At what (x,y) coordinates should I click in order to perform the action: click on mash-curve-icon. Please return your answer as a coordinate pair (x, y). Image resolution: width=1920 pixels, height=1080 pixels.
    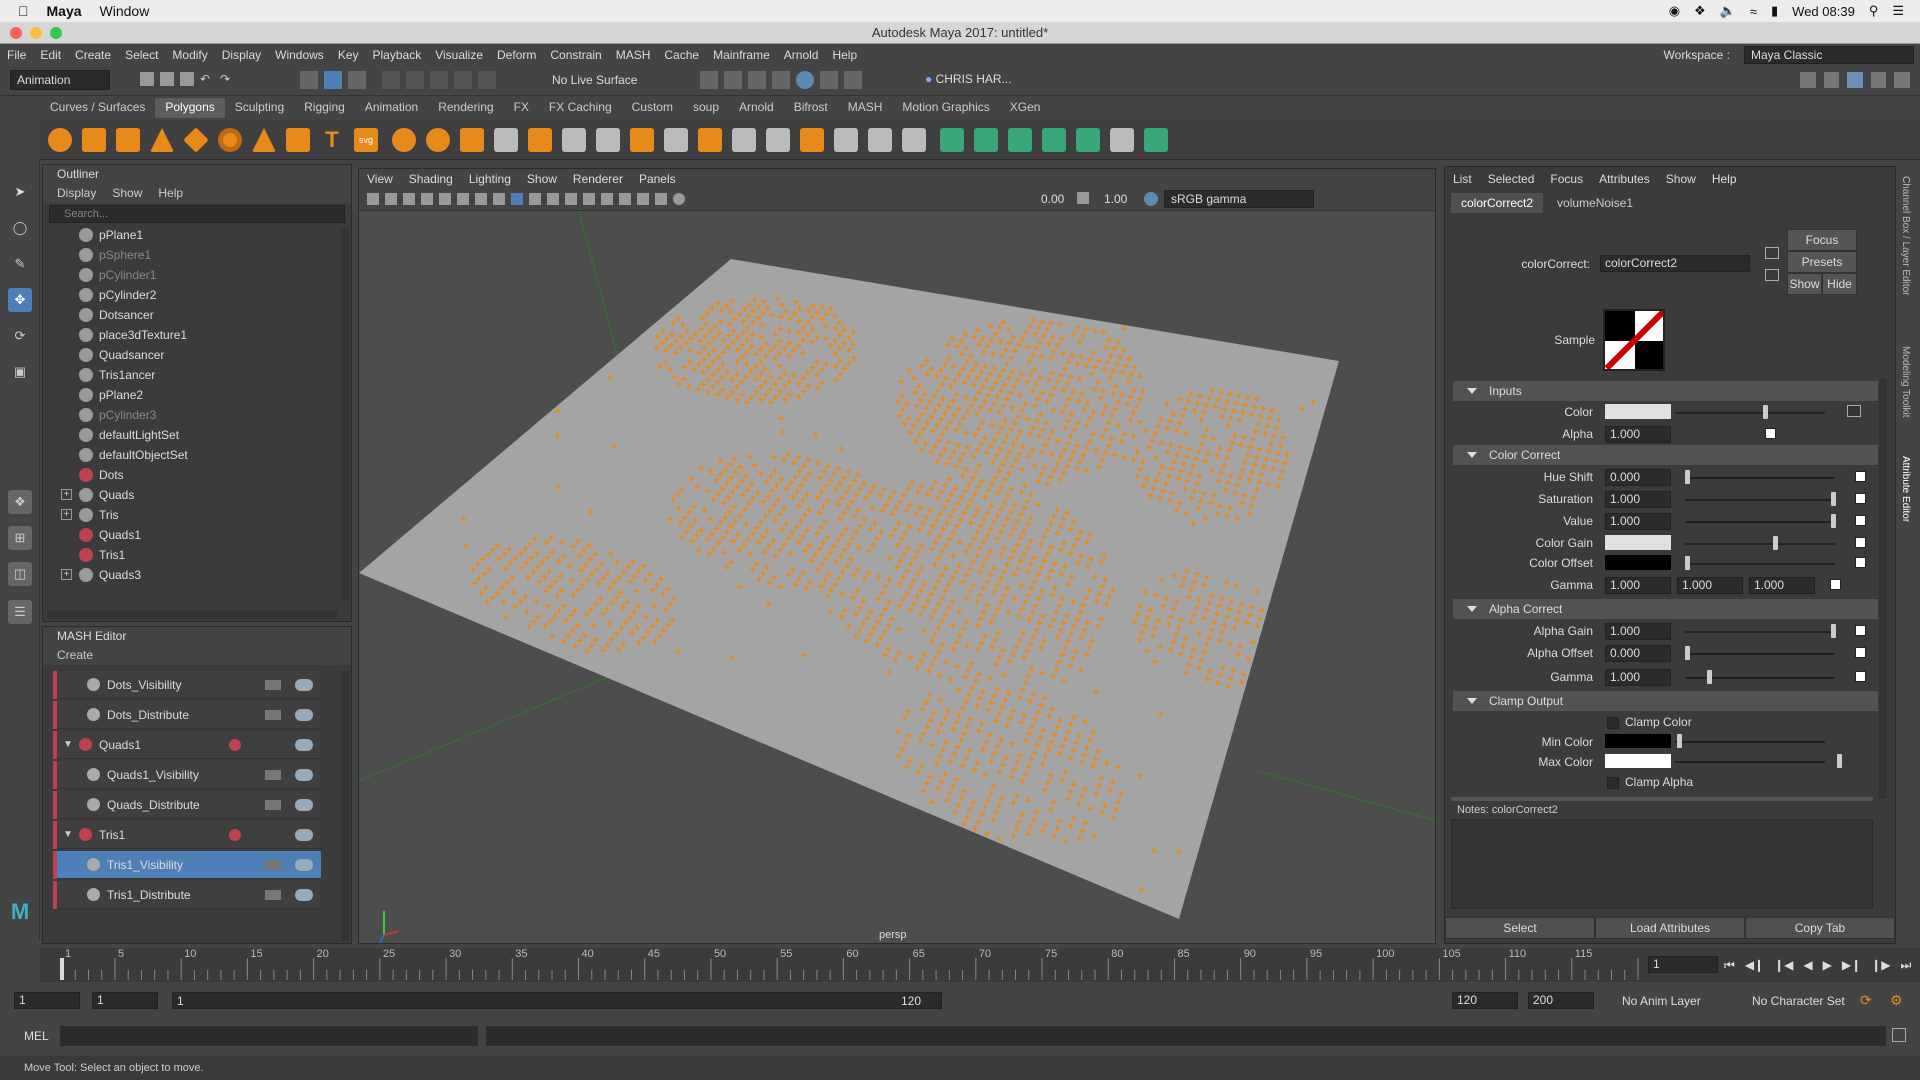
    Looking at the image, I should click on (1088, 140).